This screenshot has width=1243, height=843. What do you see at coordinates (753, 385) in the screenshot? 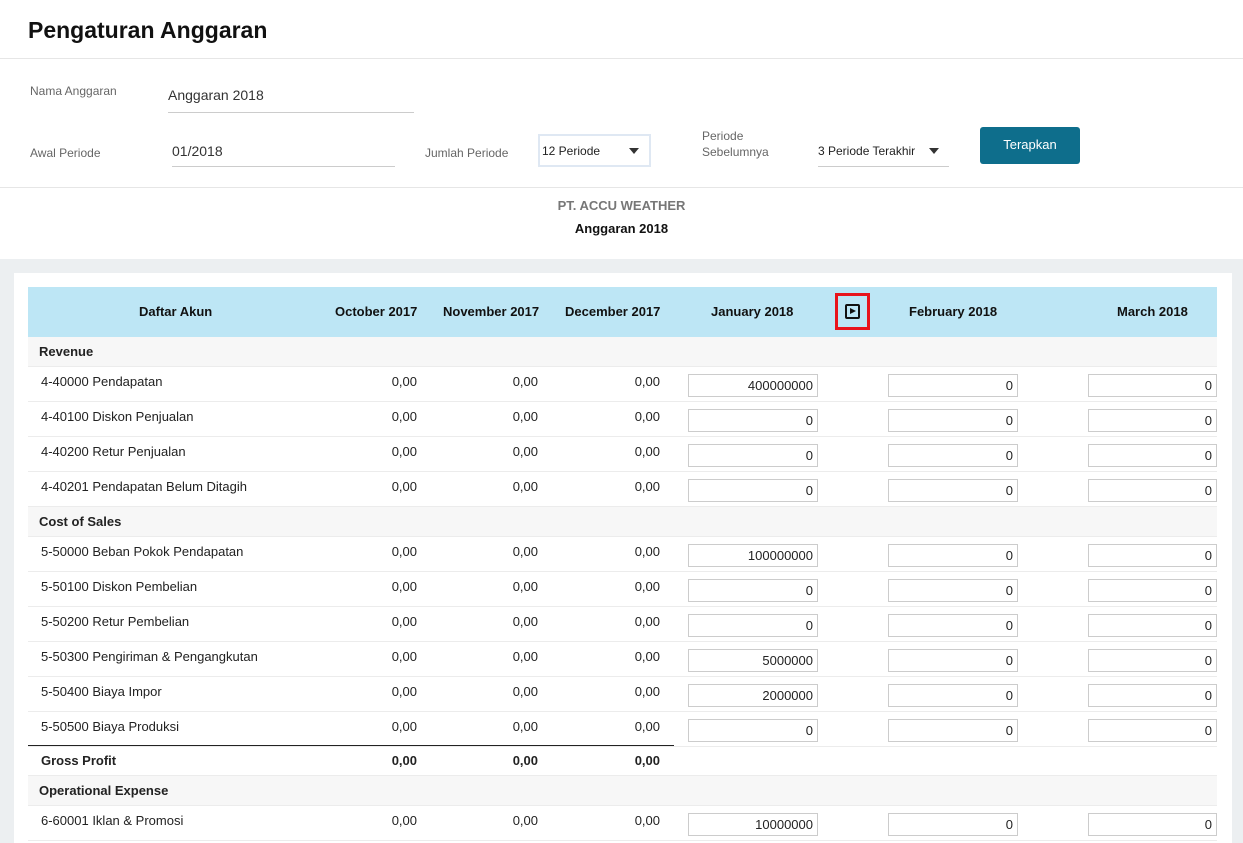
I see `input-january: 400000000` at bounding box center [753, 385].